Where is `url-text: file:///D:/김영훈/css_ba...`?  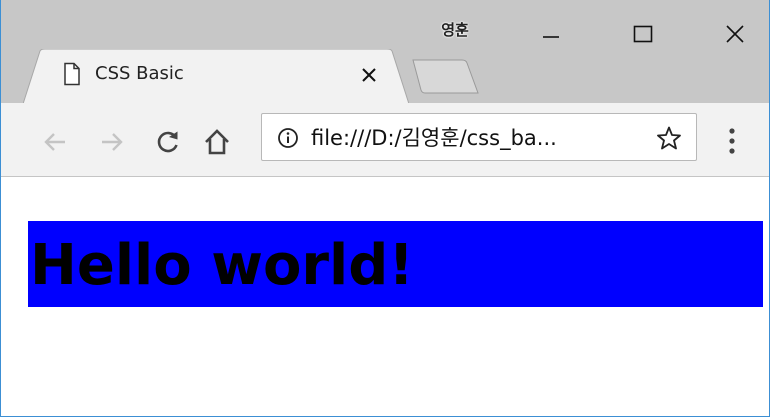 url-text: file:///D:/김영훈/css_ba... is located at coordinates (434, 138).